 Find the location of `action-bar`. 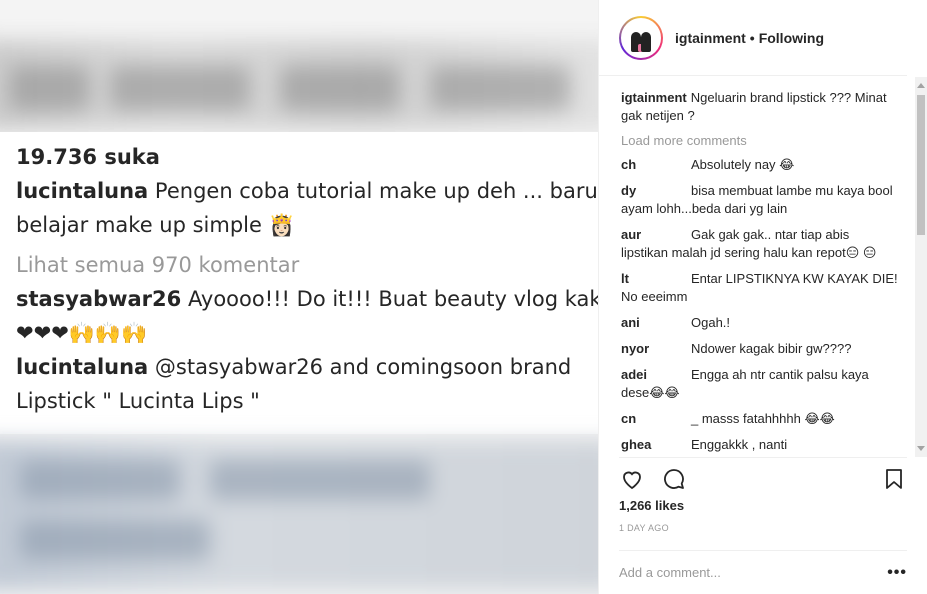

action-bar is located at coordinates (763, 478).